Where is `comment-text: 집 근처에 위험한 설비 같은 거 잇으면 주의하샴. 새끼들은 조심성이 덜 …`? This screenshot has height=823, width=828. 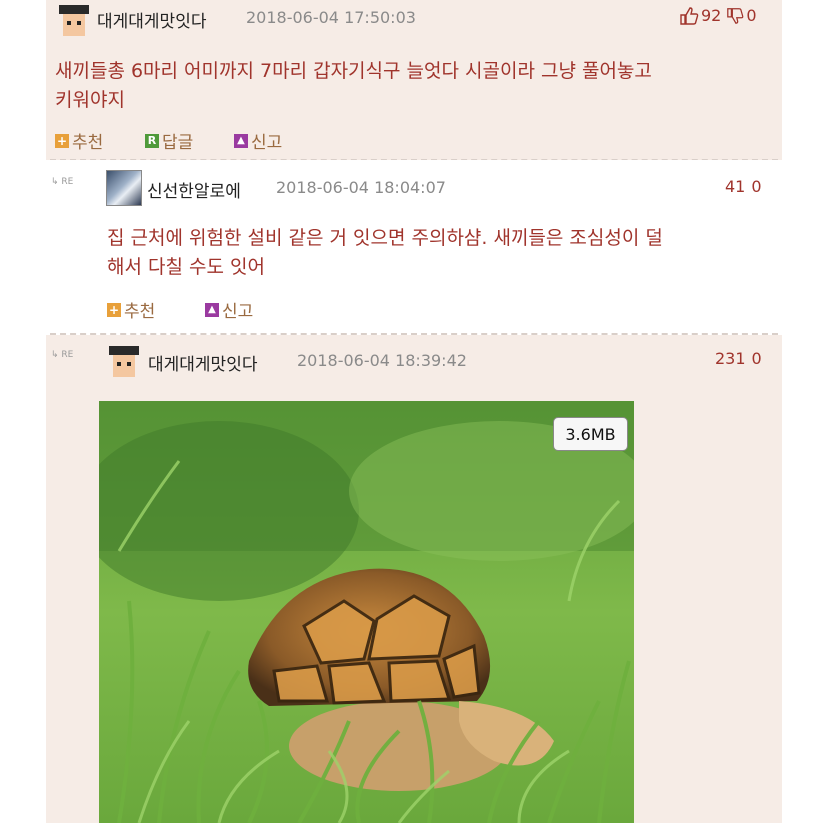
comment-text: 집 근처에 위험한 설비 같은 거 잇으면 주의하샴. 새끼들은 조심성이 덜 … is located at coordinates (385, 253).